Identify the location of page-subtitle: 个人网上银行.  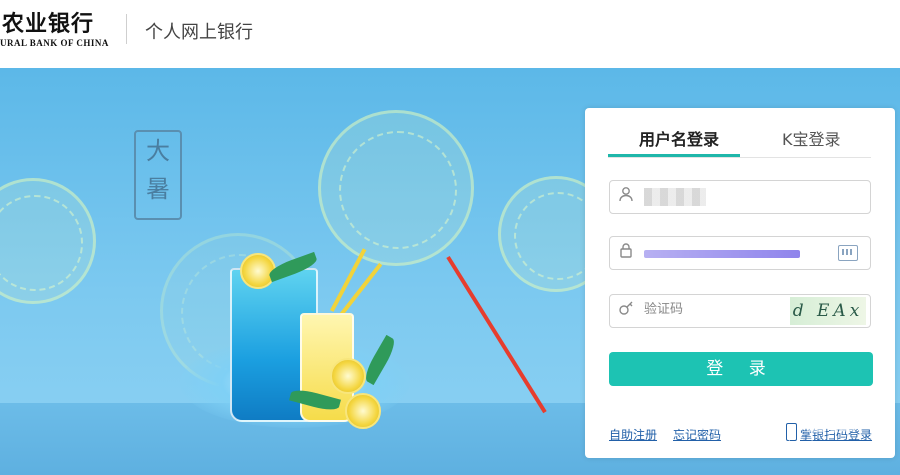
(199, 32).